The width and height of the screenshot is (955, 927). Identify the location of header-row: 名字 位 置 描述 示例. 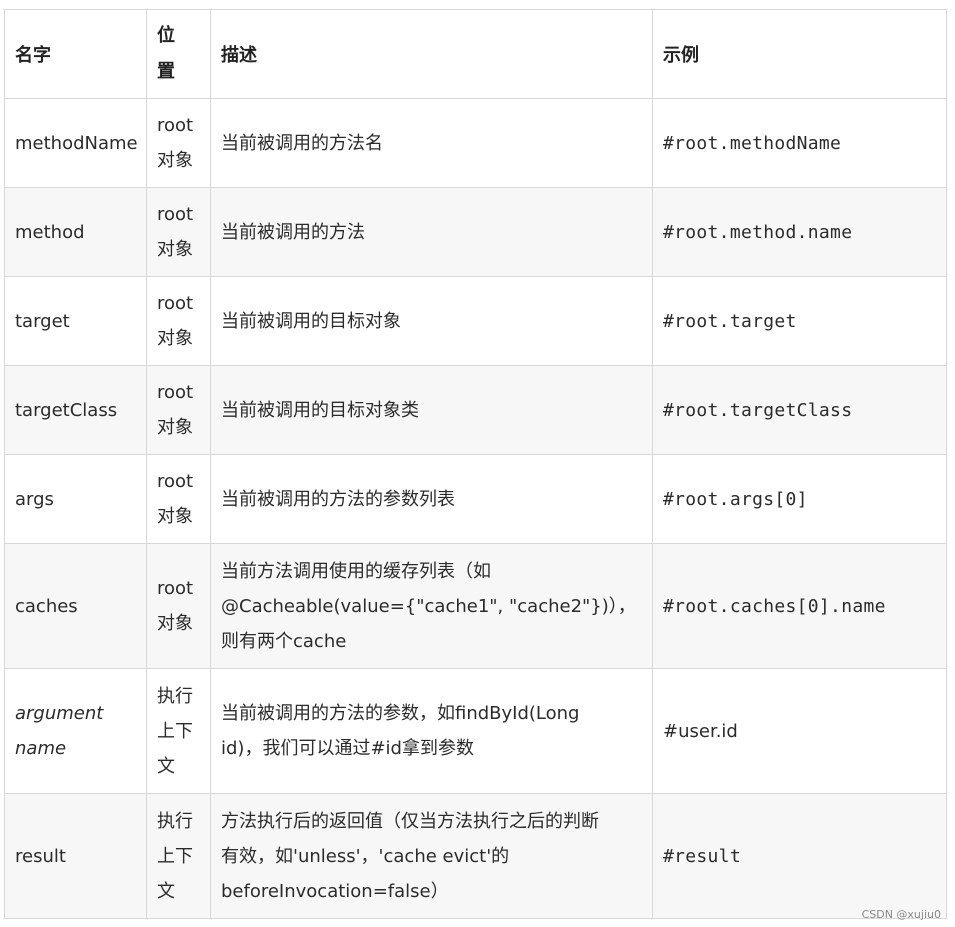
(475, 54).